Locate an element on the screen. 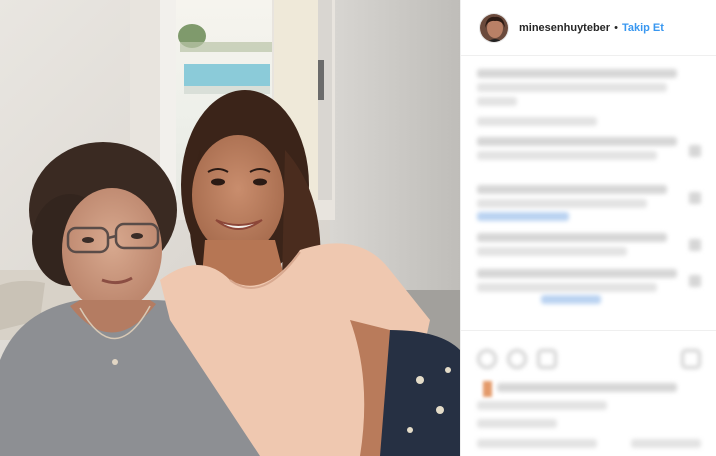 This screenshot has height=456, width=716. comment-icon is located at coordinates (517, 359).